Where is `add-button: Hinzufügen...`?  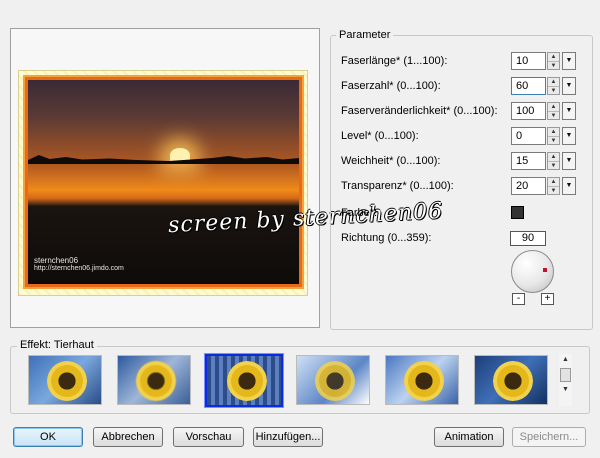 add-button: Hinzufügen... is located at coordinates (288, 437).